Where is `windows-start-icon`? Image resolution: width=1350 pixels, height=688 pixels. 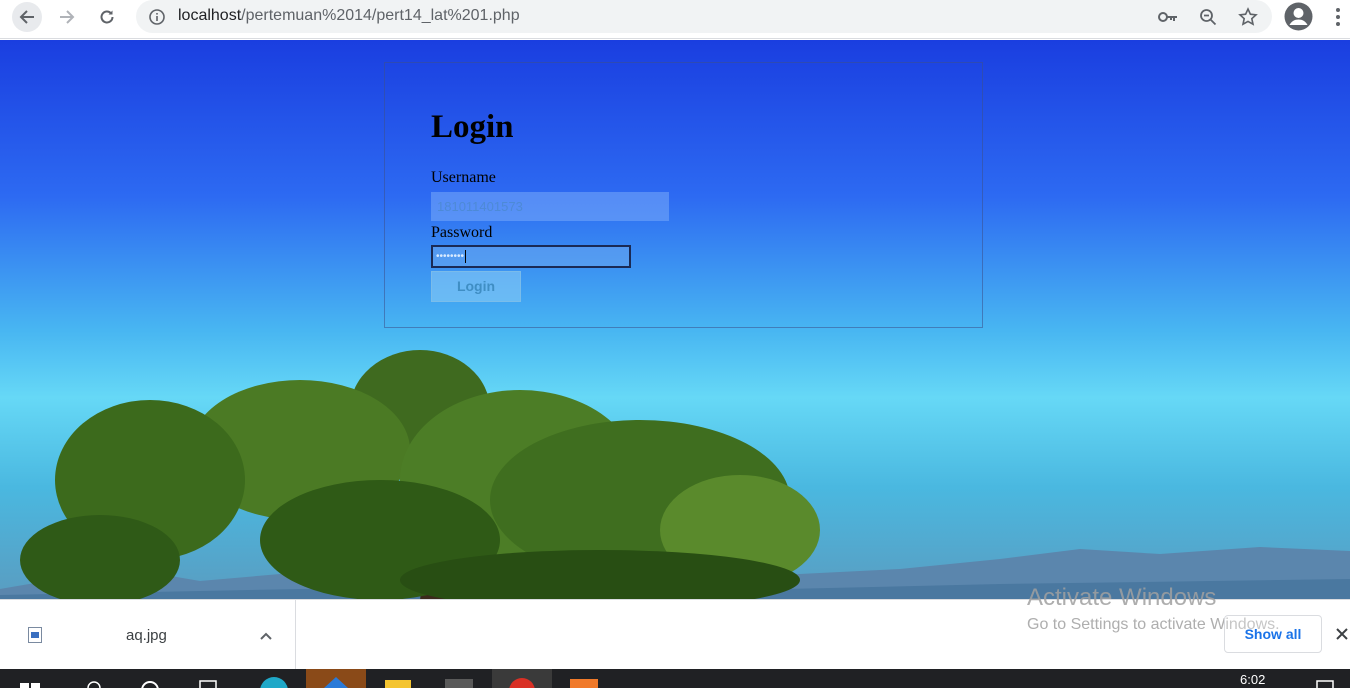 windows-start-icon is located at coordinates (30, 678).